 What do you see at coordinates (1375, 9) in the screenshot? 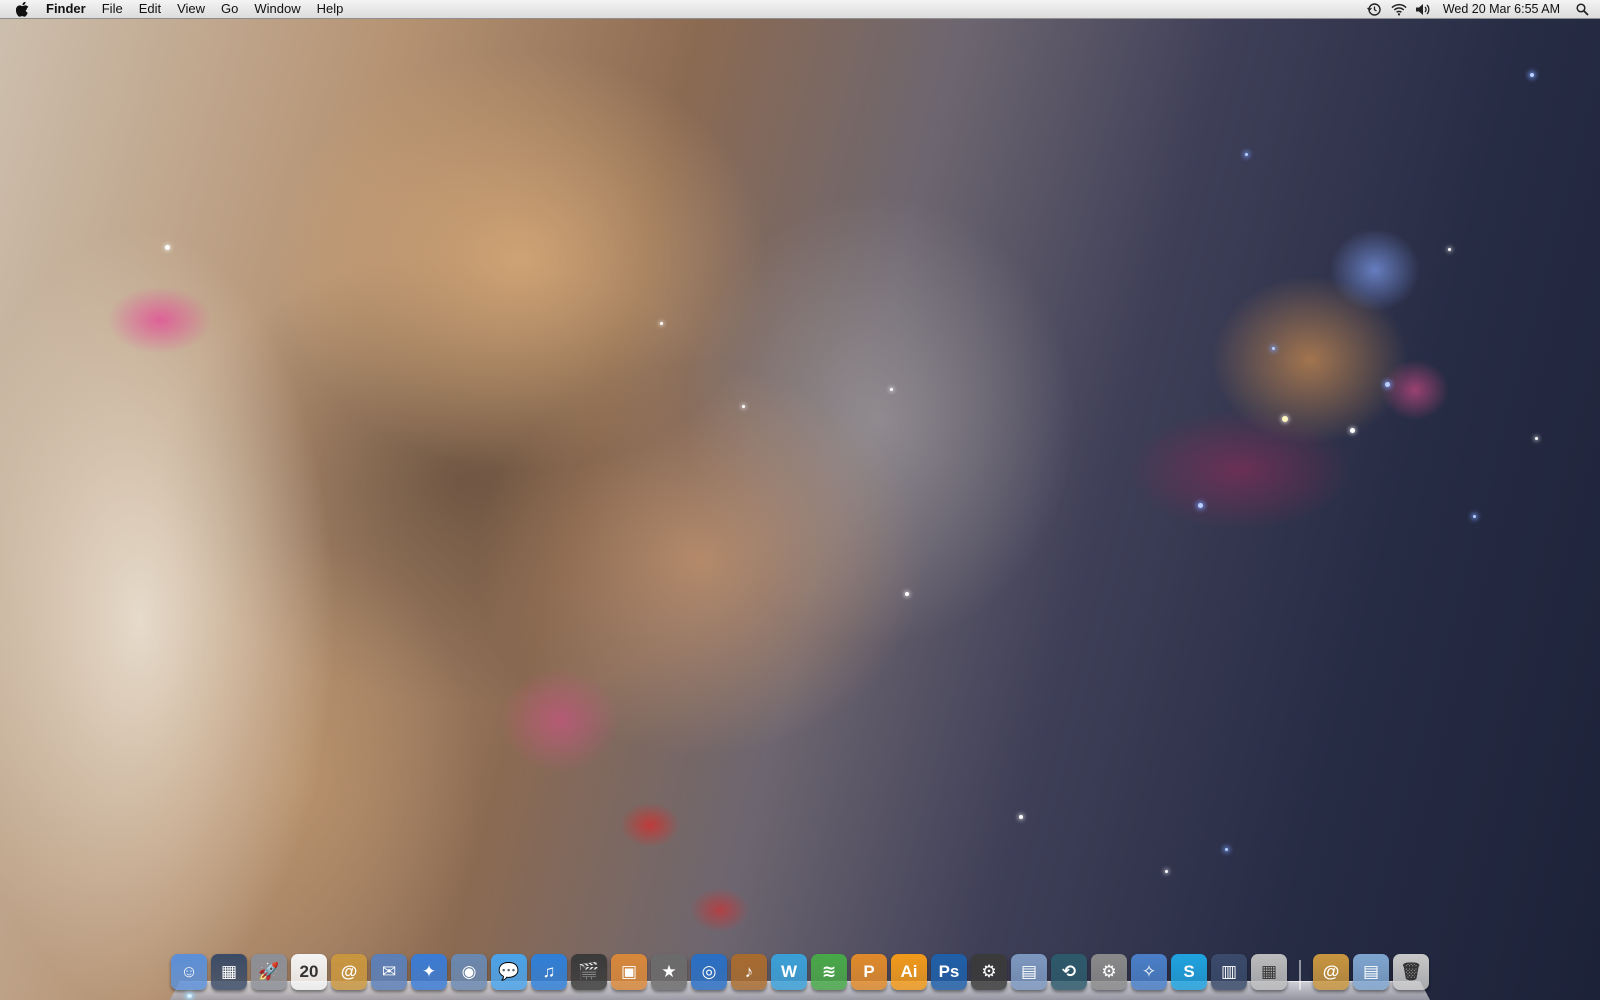
I see `time-machine-icon` at bounding box center [1375, 9].